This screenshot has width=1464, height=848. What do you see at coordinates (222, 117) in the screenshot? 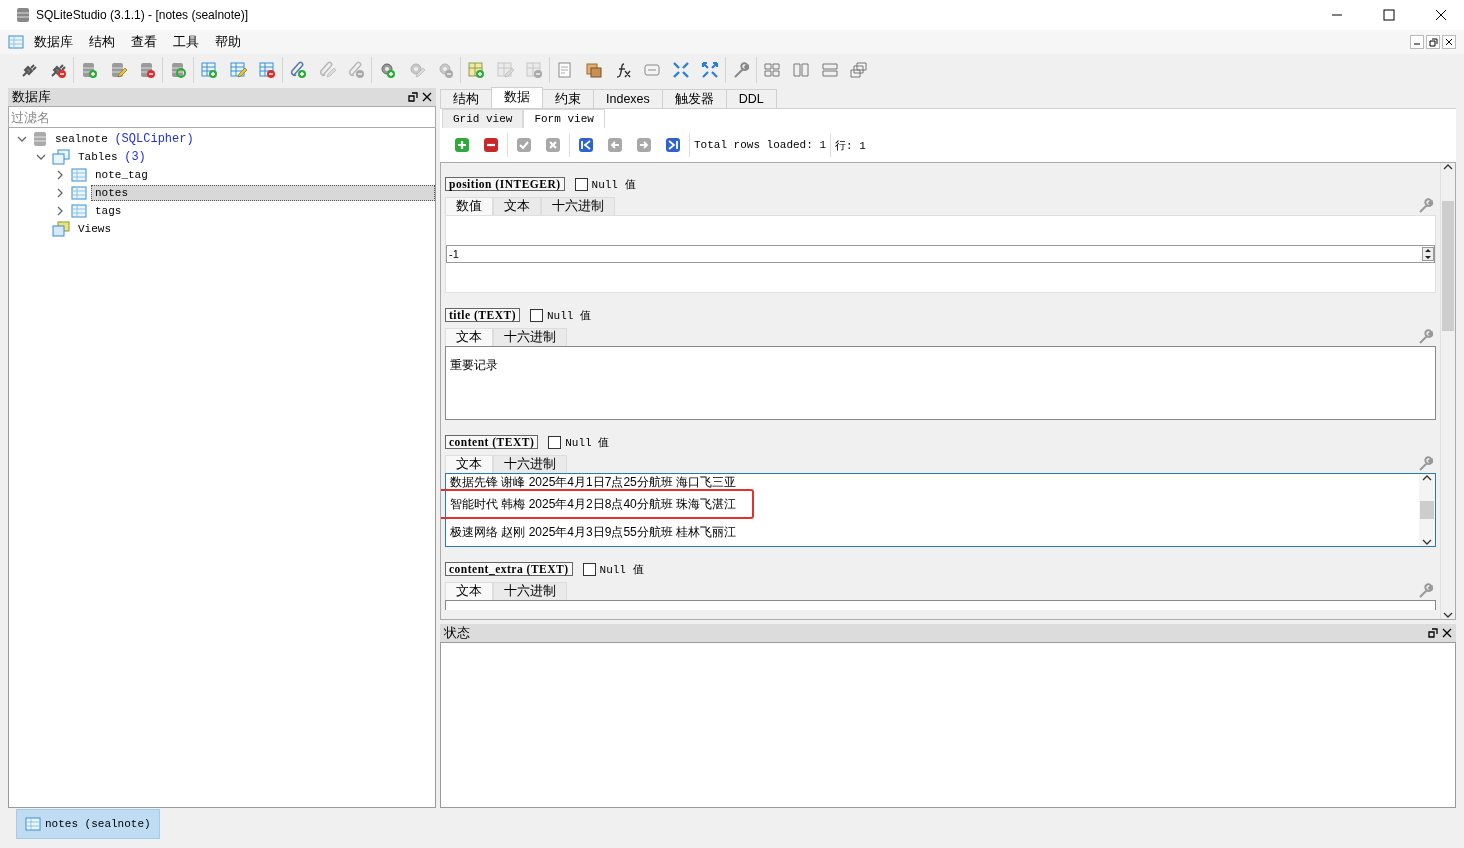
I see `filter-field: 过滤名` at bounding box center [222, 117].